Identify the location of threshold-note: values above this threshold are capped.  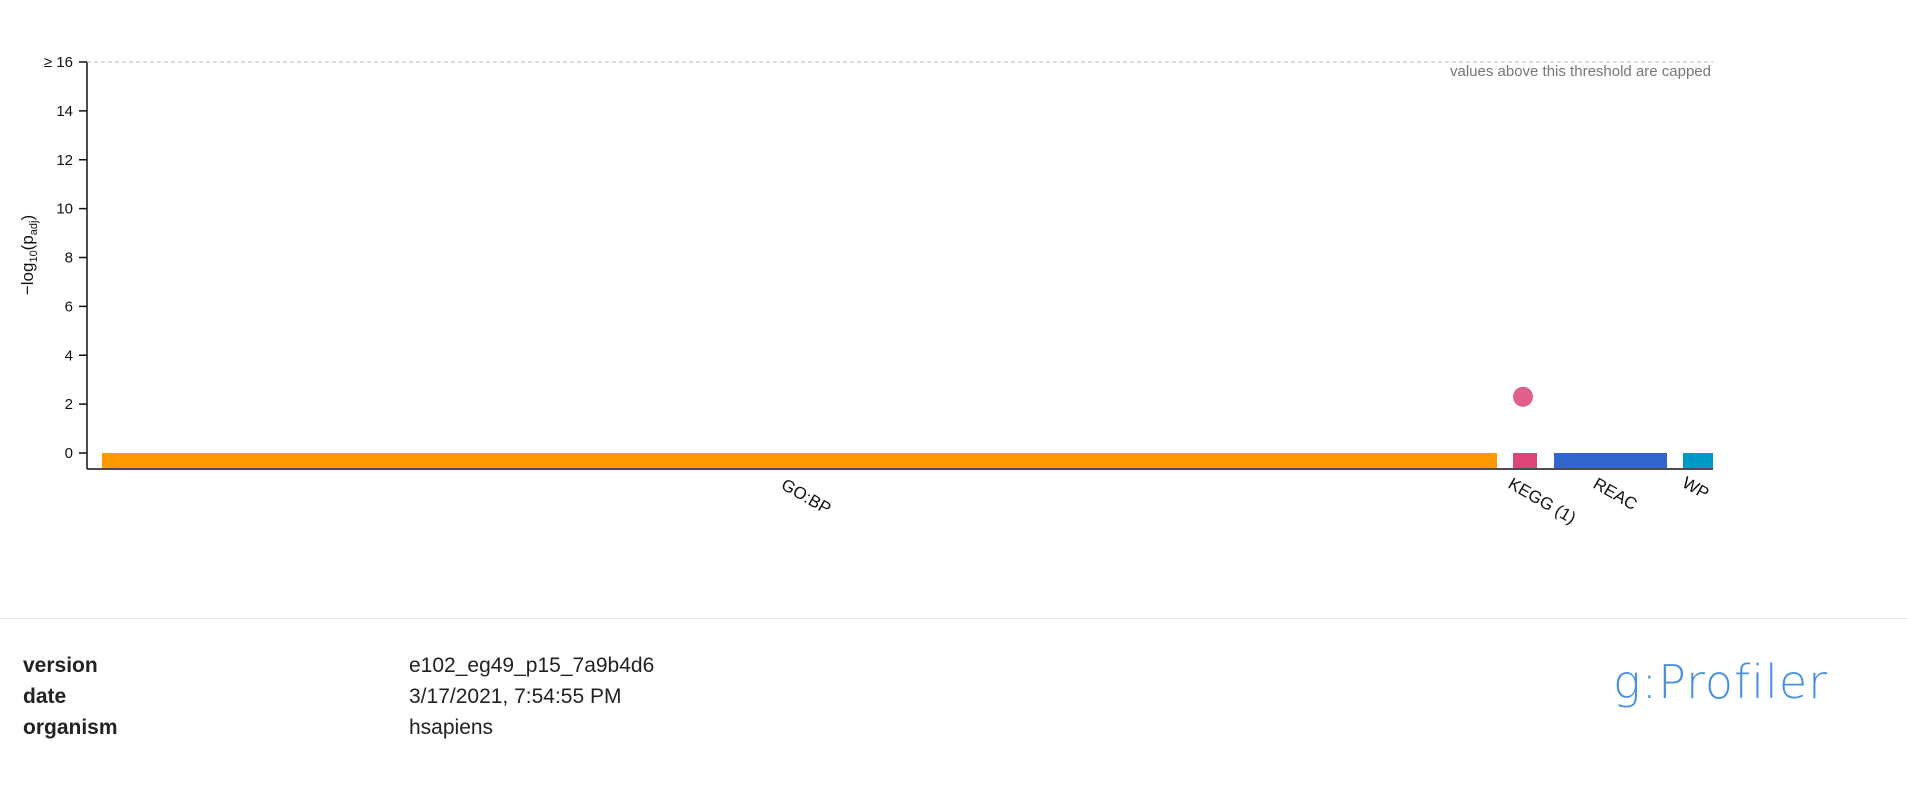
(1580, 71).